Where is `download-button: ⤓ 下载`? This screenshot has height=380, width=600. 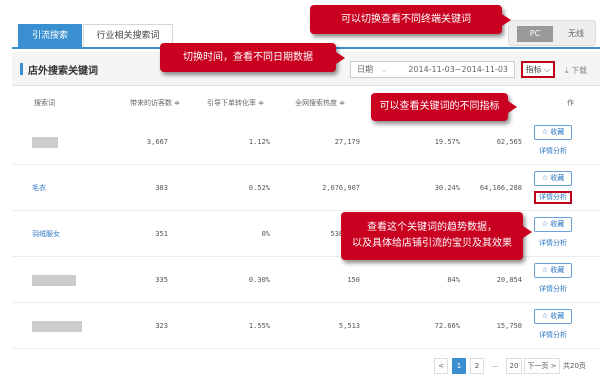 download-button: ⤓ 下载 is located at coordinates (576, 70).